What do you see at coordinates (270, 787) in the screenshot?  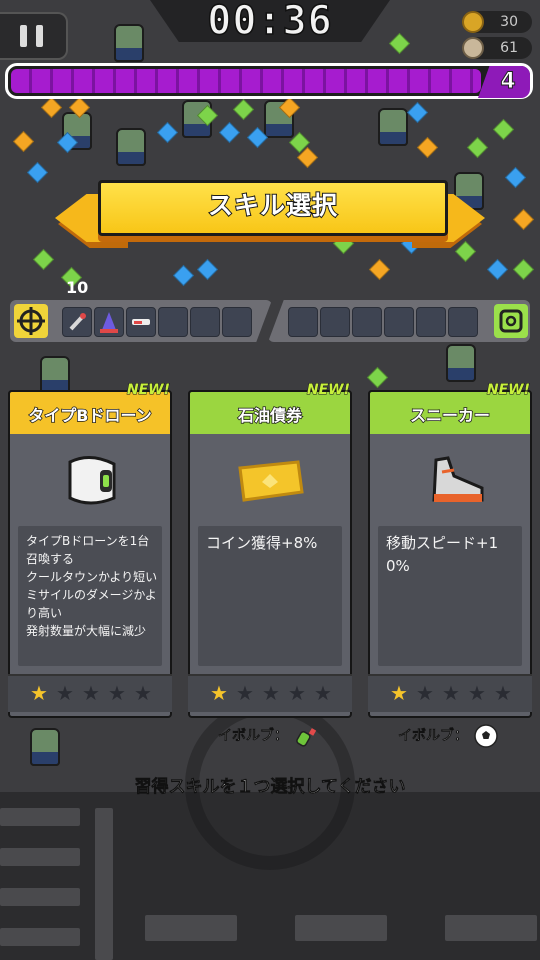 I see `instruction-text: 習得スキルを１つ選択してください` at bounding box center [270, 787].